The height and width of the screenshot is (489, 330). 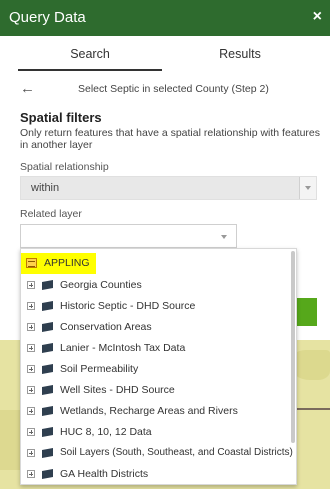 I want to click on dropdown-item: Lanier - McIntosh Tax Data, so click(x=155, y=348).